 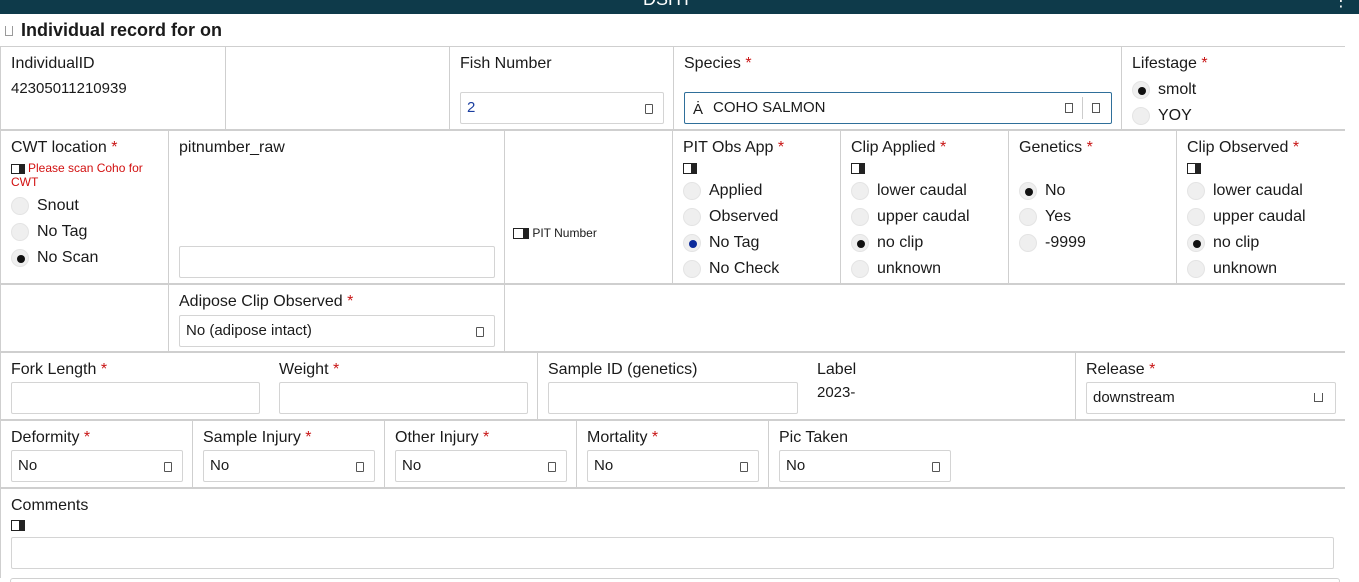 I want to click on fork-length-cell: Fork Length *, so click(x=135, y=386).